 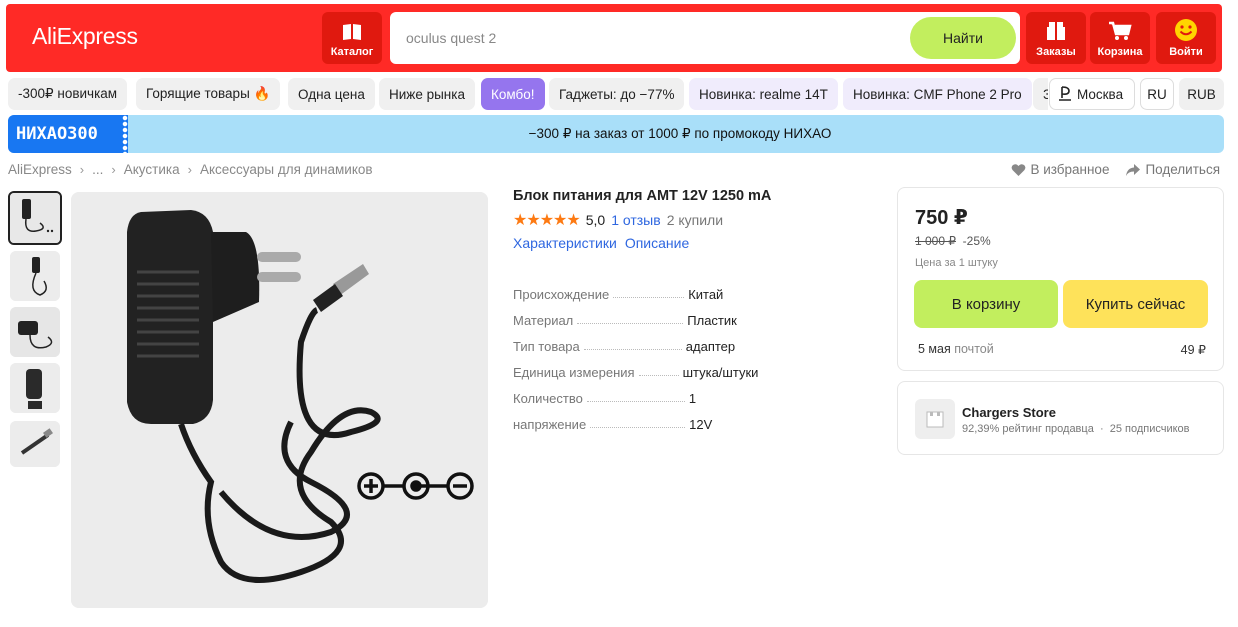 I want to click on cart-button: Корзина, so click(x=1120, y=38).